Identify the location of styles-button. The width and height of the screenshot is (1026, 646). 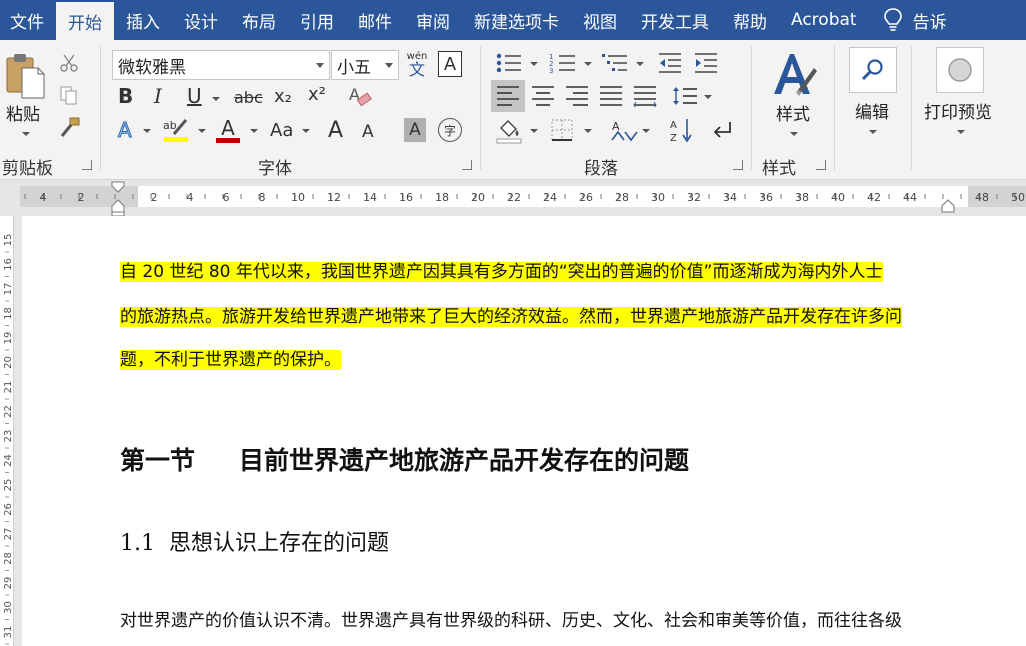
(793, 74).